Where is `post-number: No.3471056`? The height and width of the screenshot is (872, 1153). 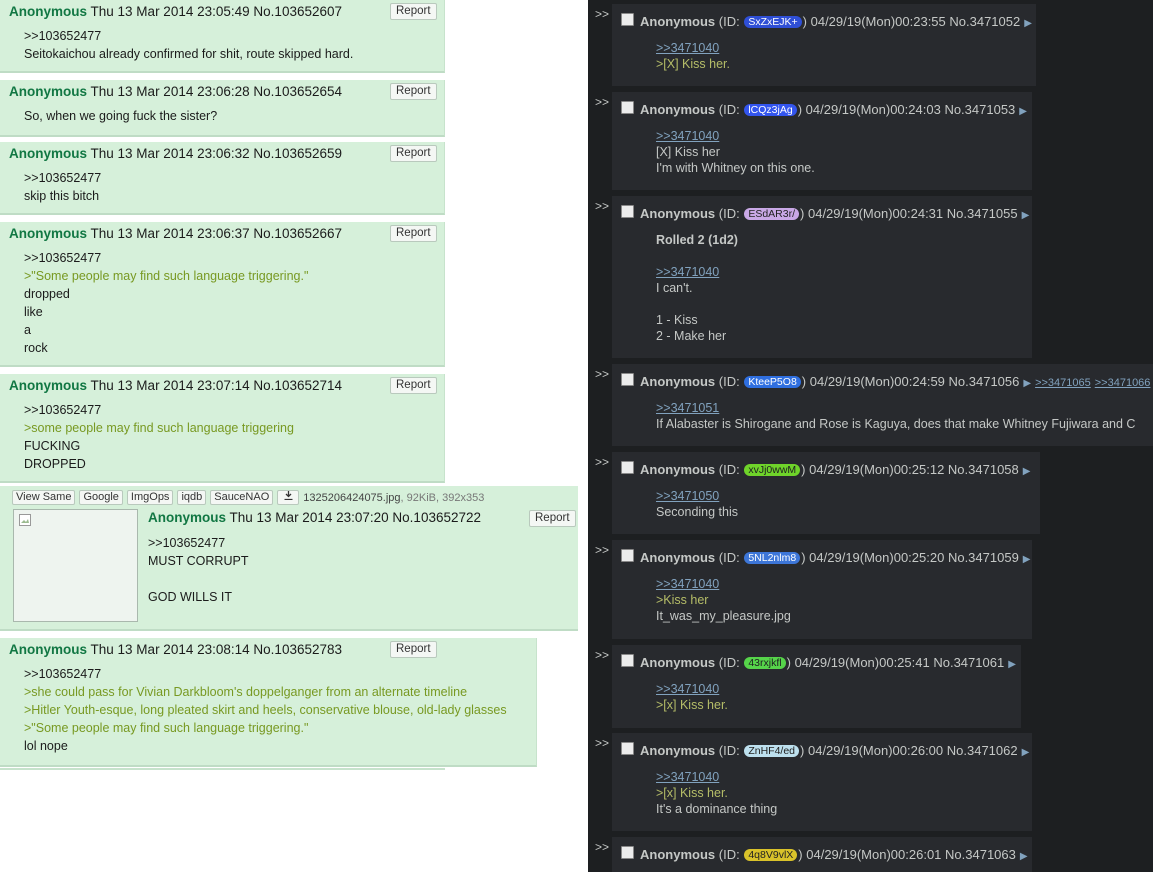
post-number: No.3471056 is located at coordinates (984, 381).